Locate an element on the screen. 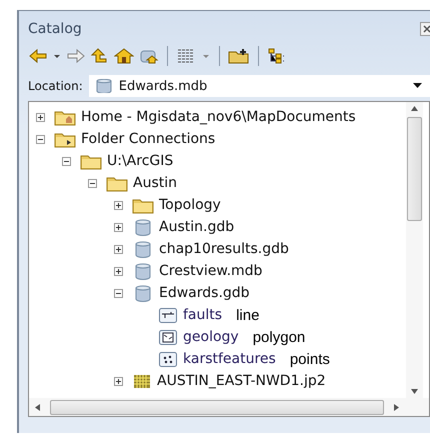  points-icon is located at coordinates (168, 359).